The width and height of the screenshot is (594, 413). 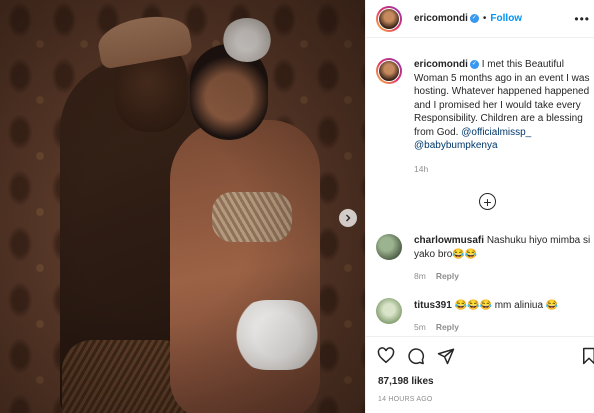 What do you see at coordinates (386, 355) in the screenshot?
I see `heart-icon` at bounding box center [386, 355].